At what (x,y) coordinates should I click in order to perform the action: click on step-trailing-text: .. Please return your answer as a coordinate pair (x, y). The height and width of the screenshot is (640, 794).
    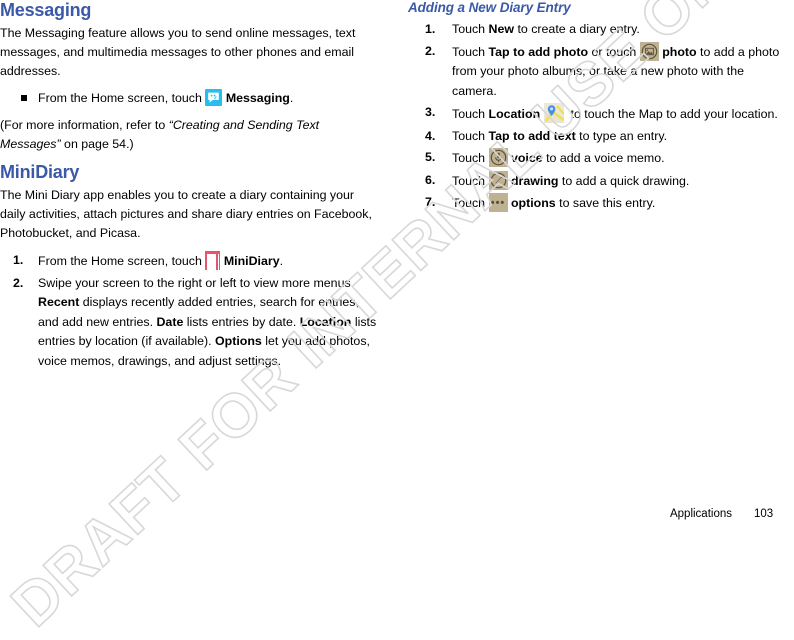
    Looking at the image, I should click on (281, 261).